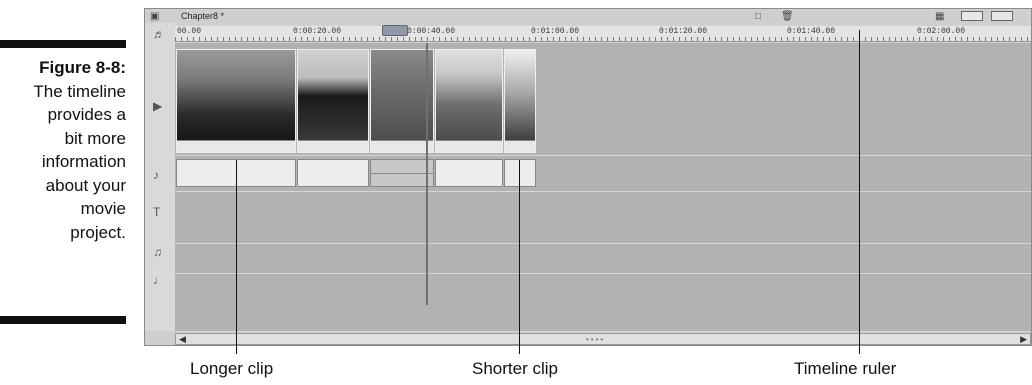 This screenshot has height=385, width=1032. I want to click on speaker-icon: ♬, so click(159, 34).